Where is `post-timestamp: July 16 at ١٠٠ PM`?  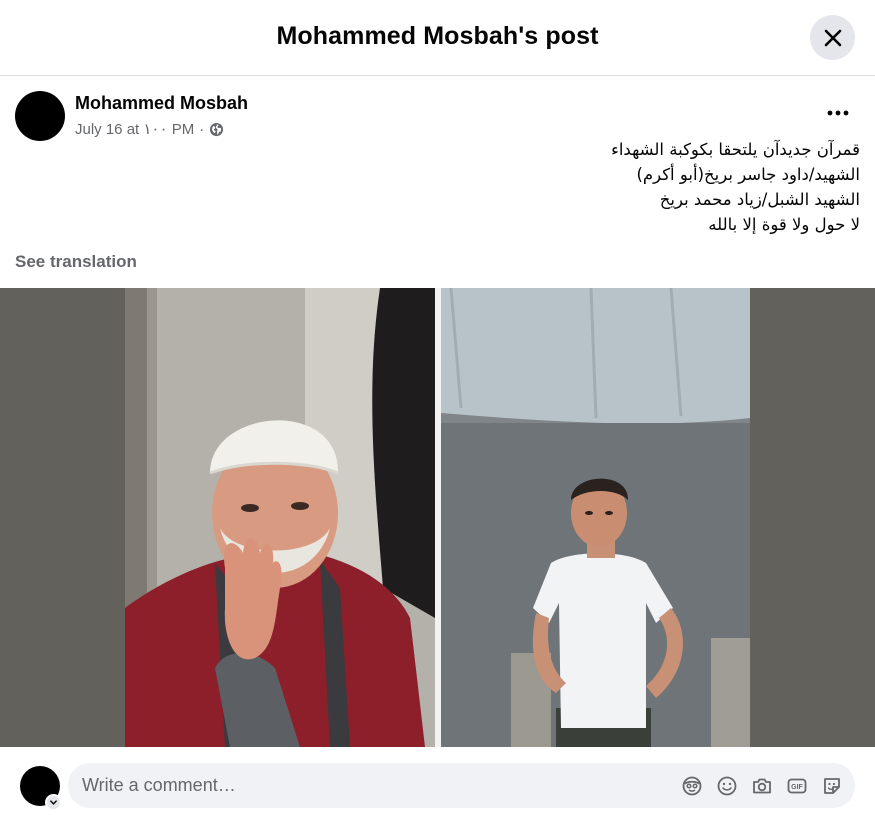 post-timestamp: July 16 at ١٠٠ PM is located at coordinates (134, 129).